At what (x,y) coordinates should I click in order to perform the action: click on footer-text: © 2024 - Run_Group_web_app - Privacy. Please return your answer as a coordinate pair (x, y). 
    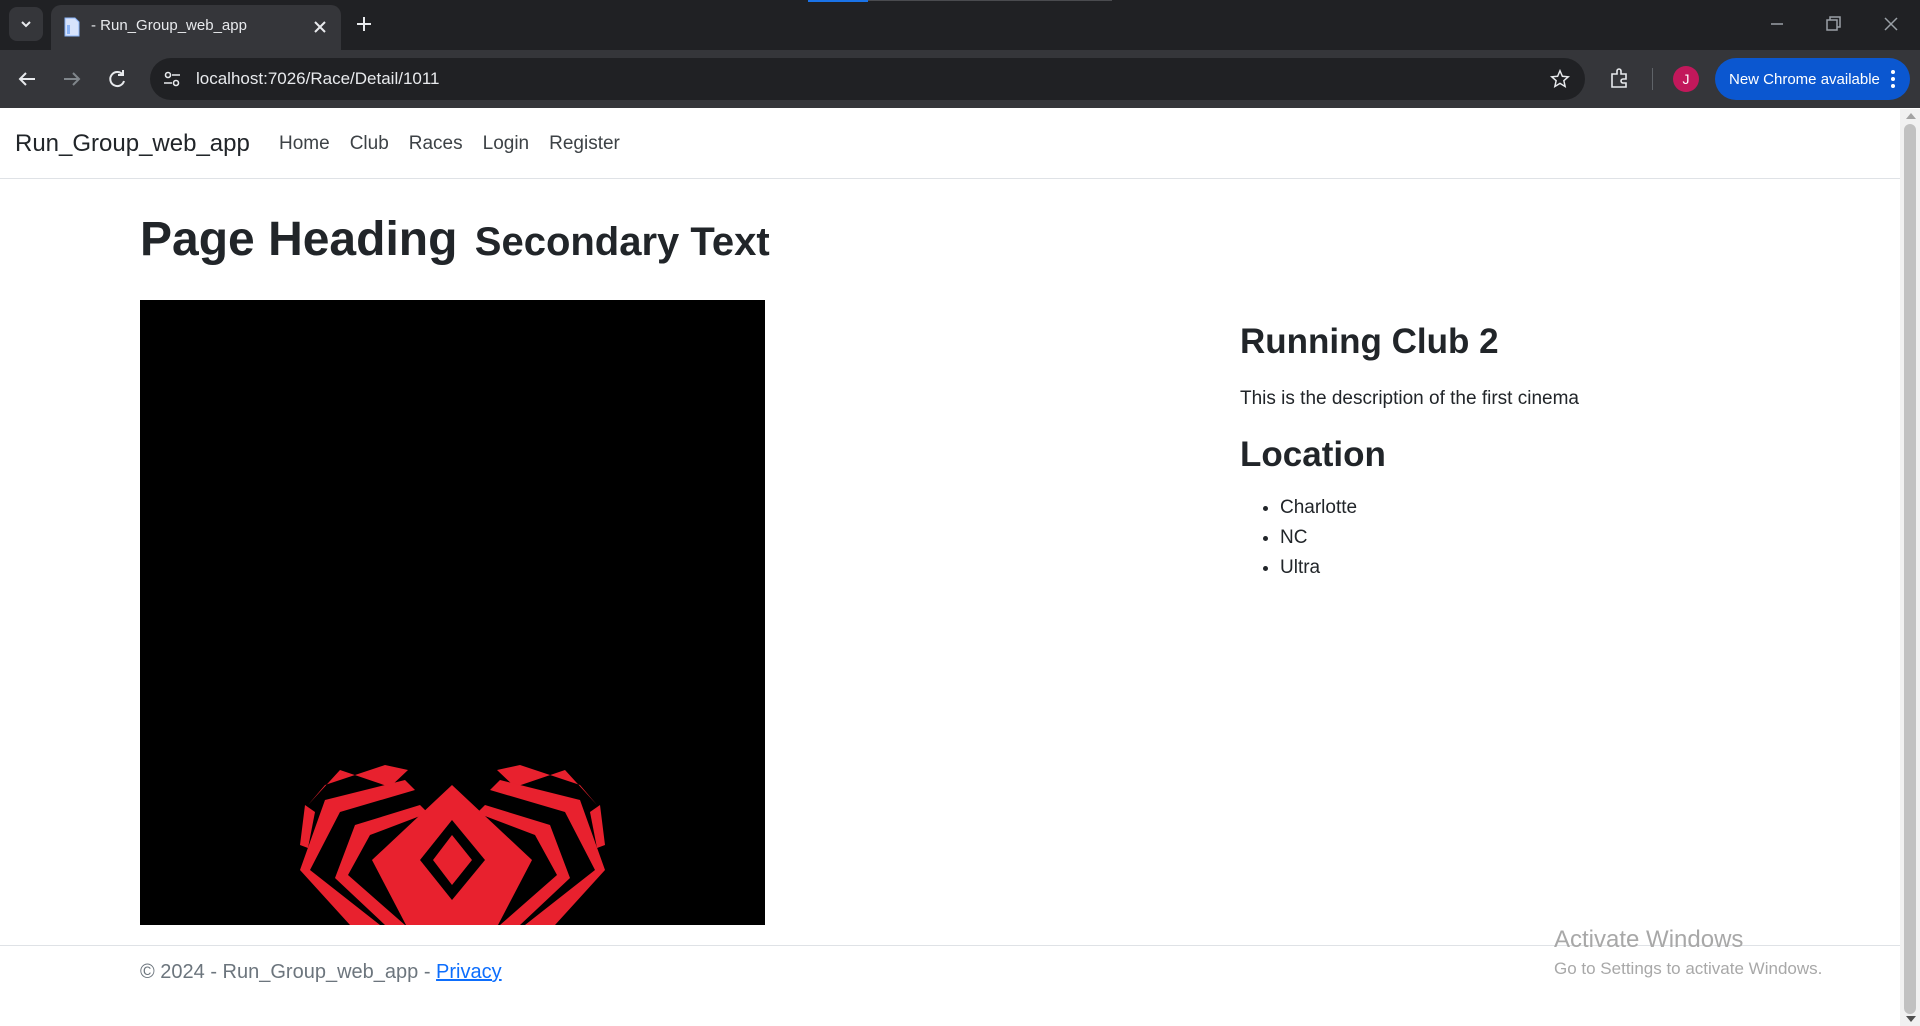
    Looking at the image, I should click on (321, 972).